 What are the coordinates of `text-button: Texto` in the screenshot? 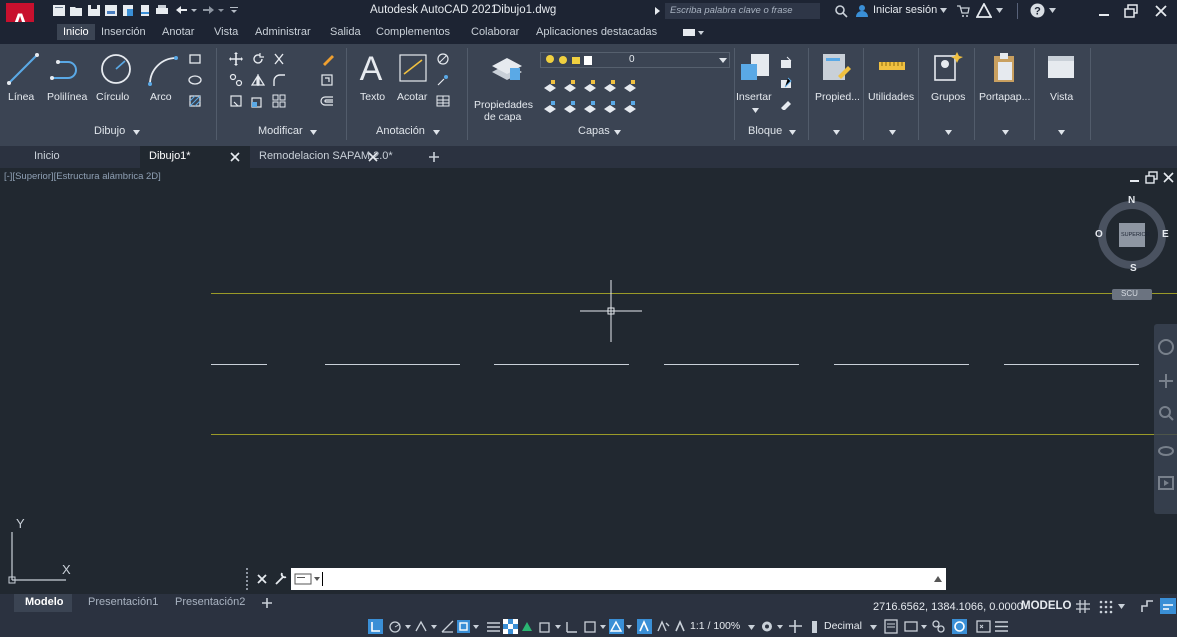 It's located at (372, 97).